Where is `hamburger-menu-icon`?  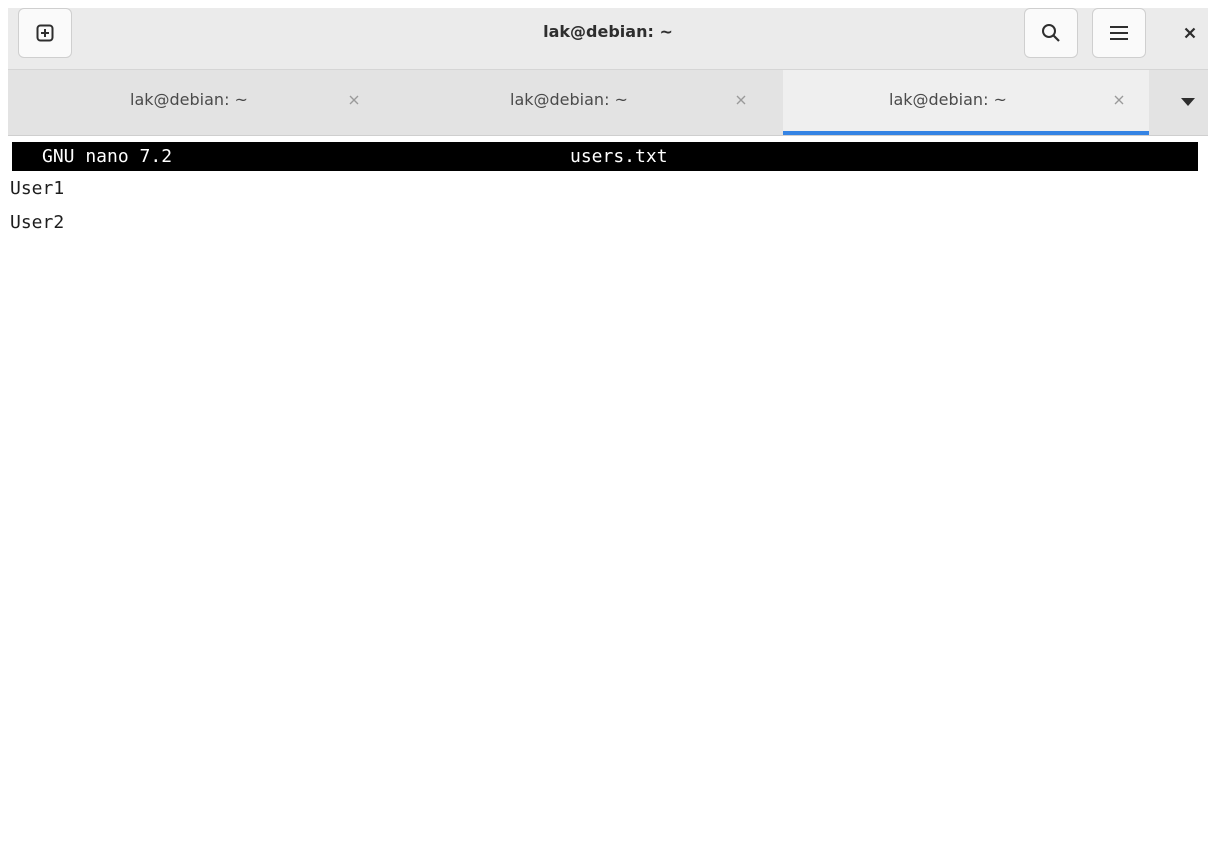 hamburger-menu-icon is located at coordinates (1119, 33).